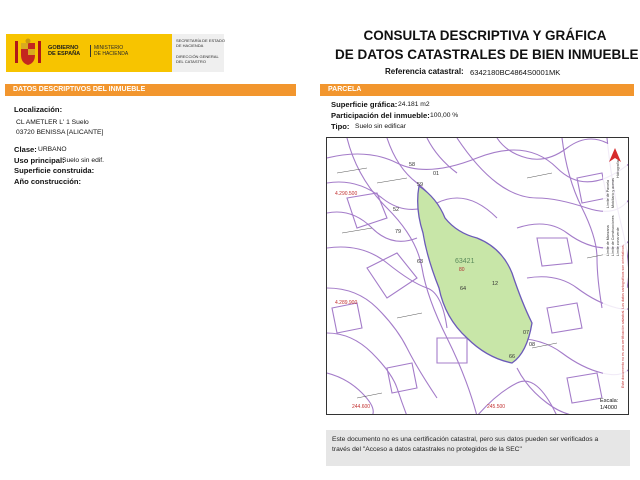 The height and width of the screenshot is (480, 640). I want to click on address-line-1: CL AMETLER L' 1 Suelo, so click(52, 122).